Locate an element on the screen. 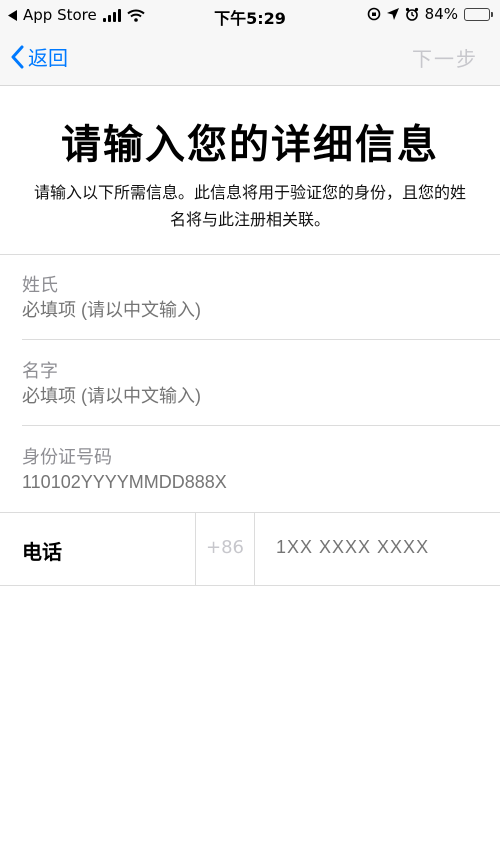  given-name-label: 名字 is located at coordinates (40, 371).